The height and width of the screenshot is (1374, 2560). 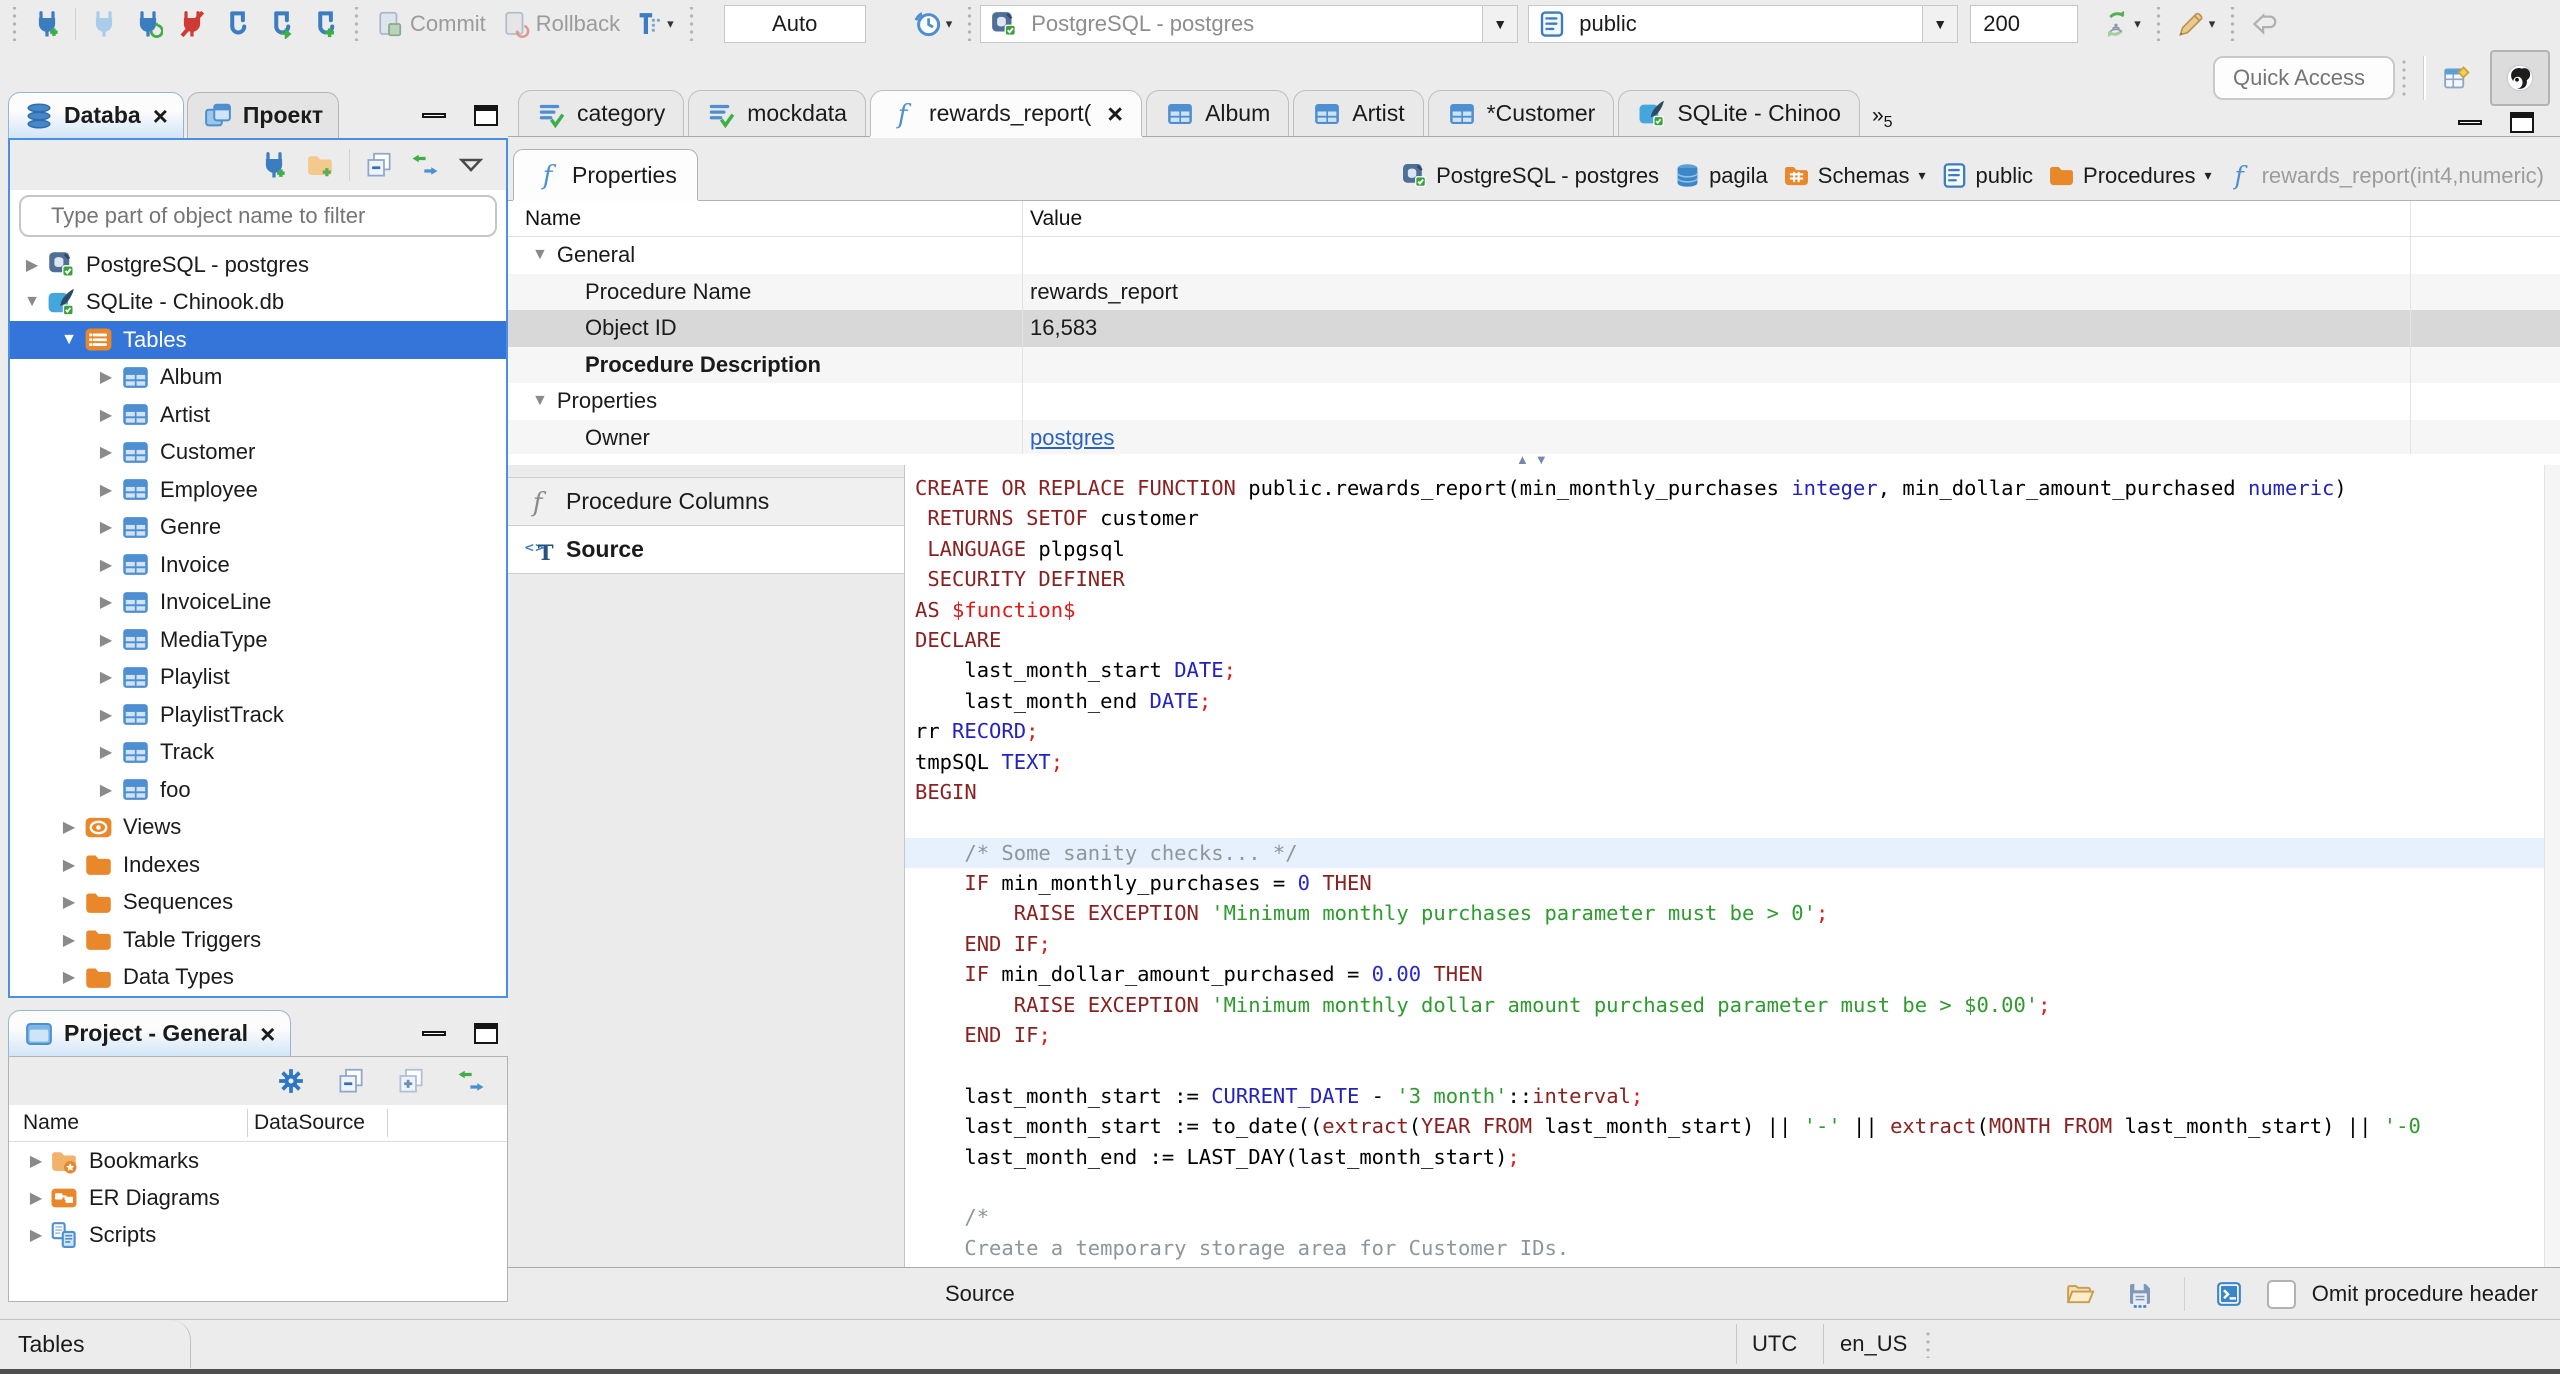 I want to click on subnav-source: <> T Source, so click(x=706, y=550).